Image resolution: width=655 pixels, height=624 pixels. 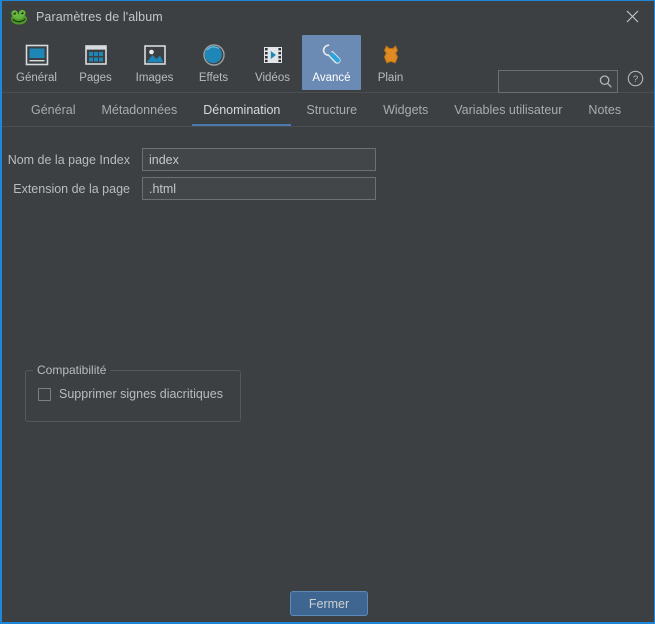 I want to click on title-bar: Paramètres de l'album, so click(x=328, y=17).